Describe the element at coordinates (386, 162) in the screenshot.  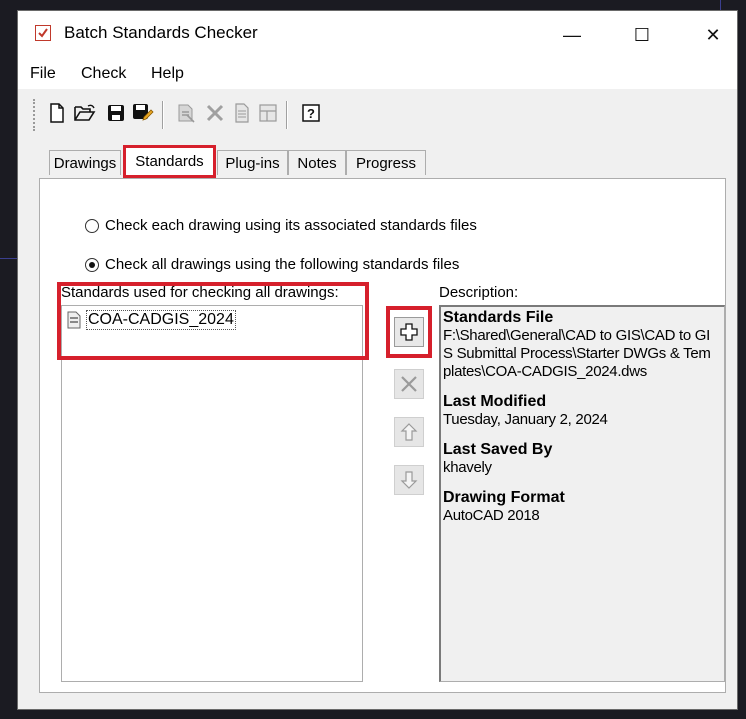
I see `tab-progress: Progress` at that location.